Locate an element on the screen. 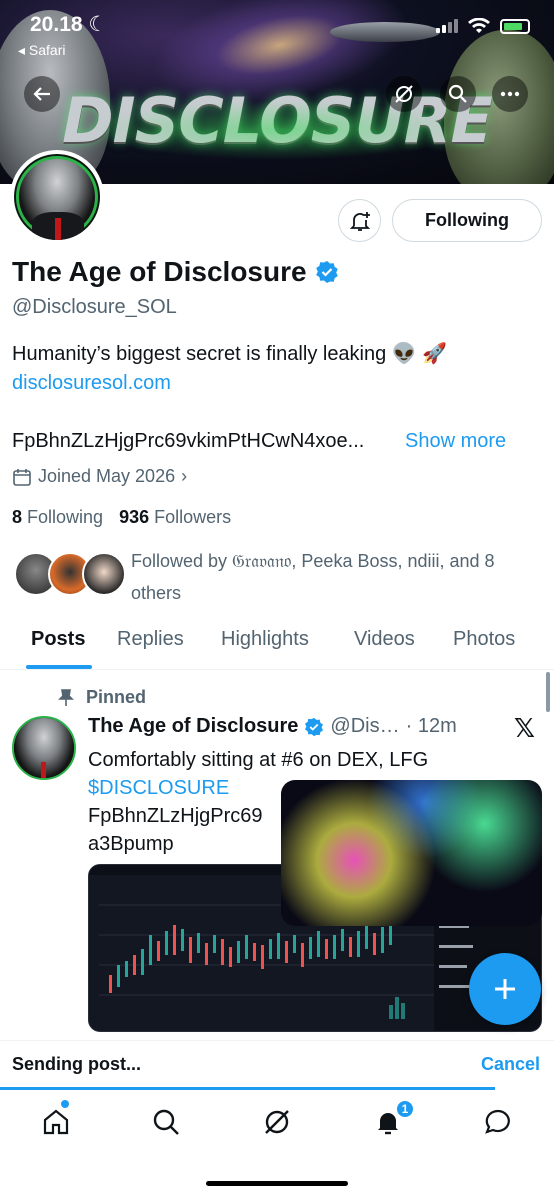 Image resolution: width=554 pixels, height=1199 pixels. pinned-label: Pinned is located at coordinates (102, 697).